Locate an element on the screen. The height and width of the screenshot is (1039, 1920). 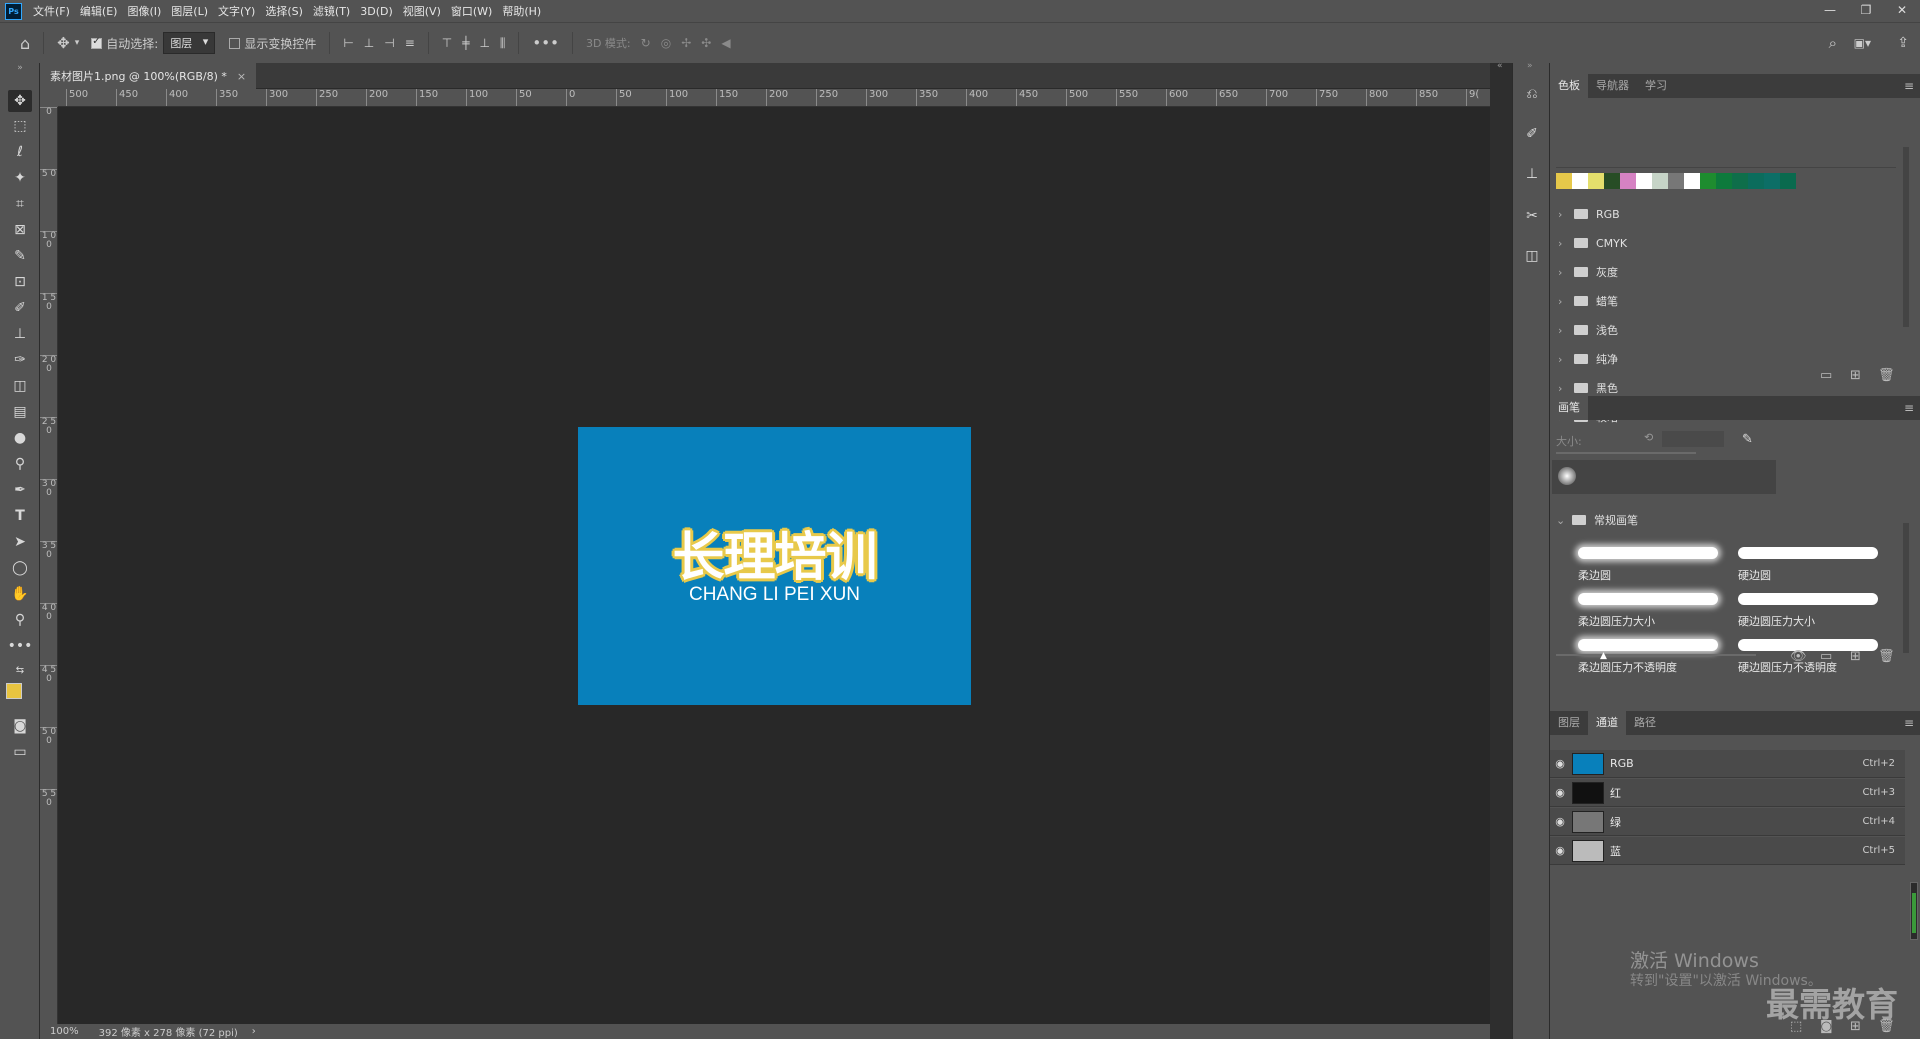
restore-button: ❐ is located at coordinates (1866, 11).